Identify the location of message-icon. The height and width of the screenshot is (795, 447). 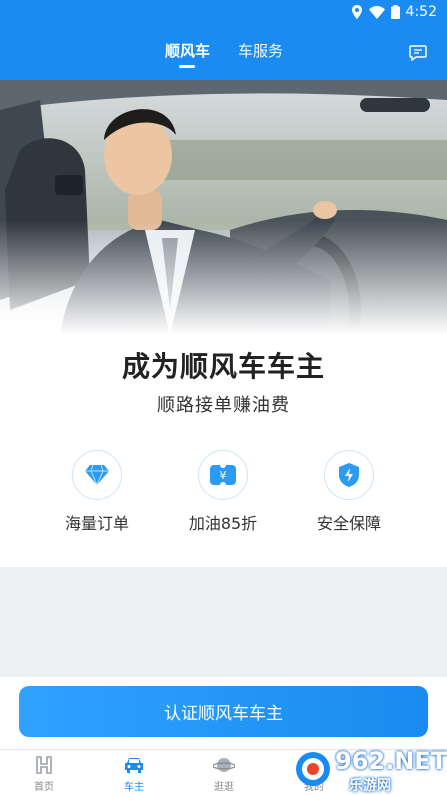
(418, 53).